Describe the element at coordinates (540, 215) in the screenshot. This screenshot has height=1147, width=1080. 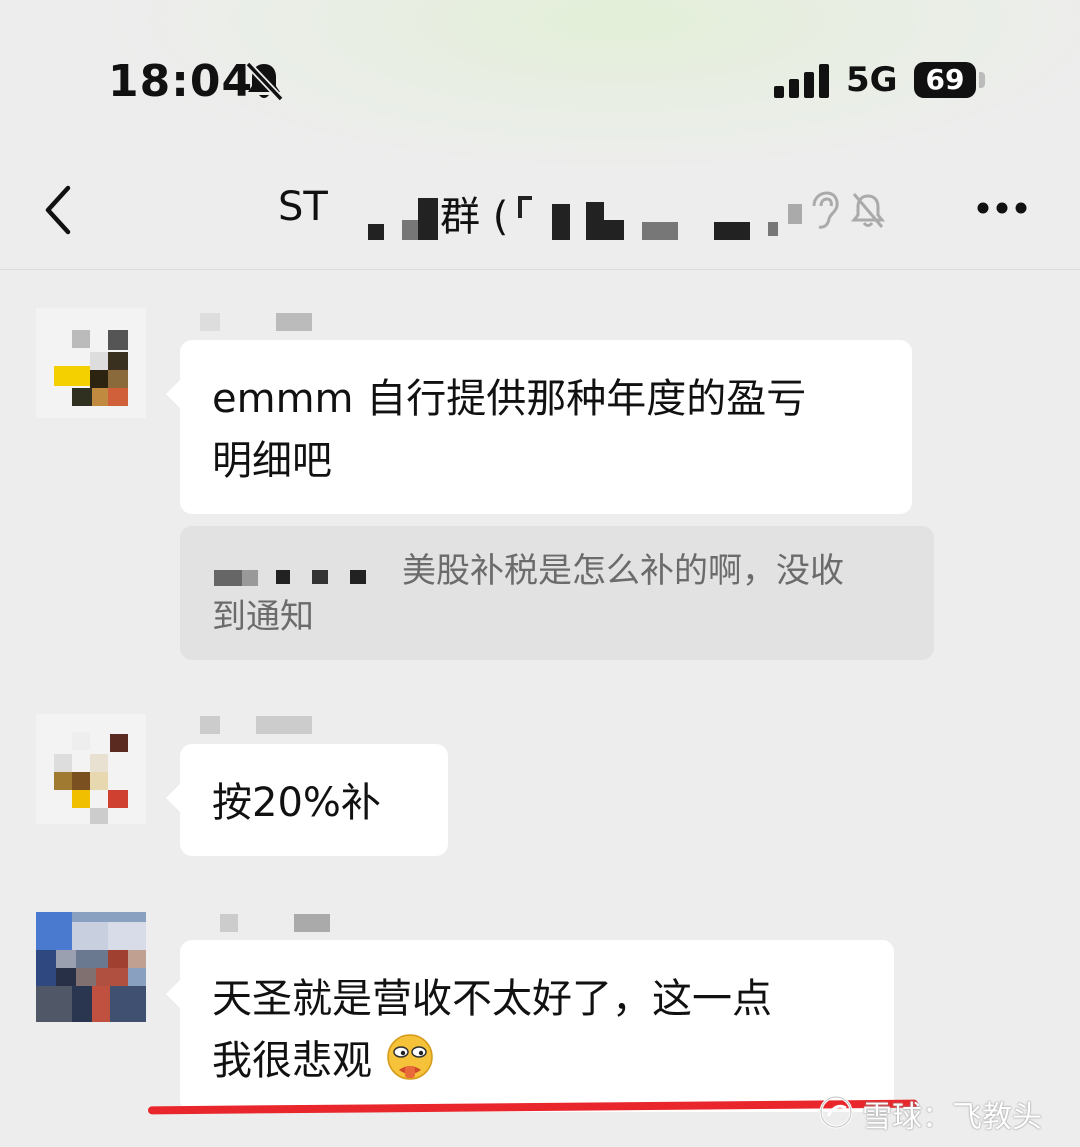
I see `chat-header: ST 群 (` at that location.